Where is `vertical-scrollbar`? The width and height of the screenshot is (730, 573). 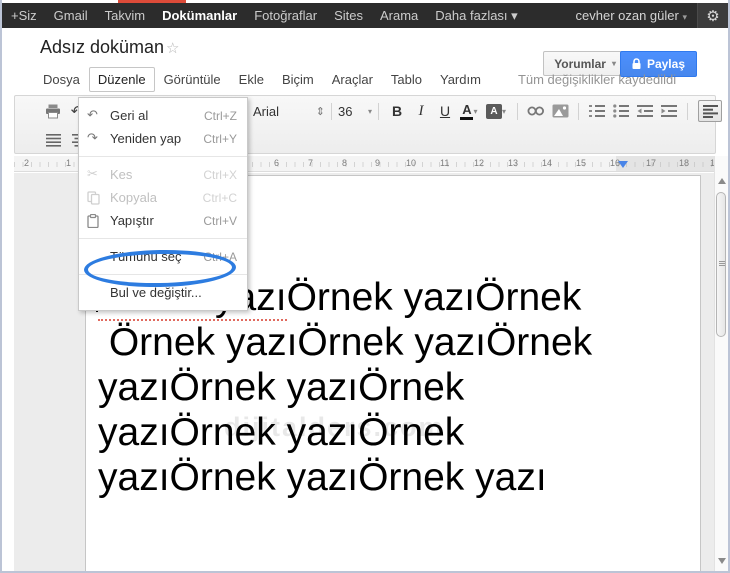
vertical-scrollbar is located at coordinates (721, 363).